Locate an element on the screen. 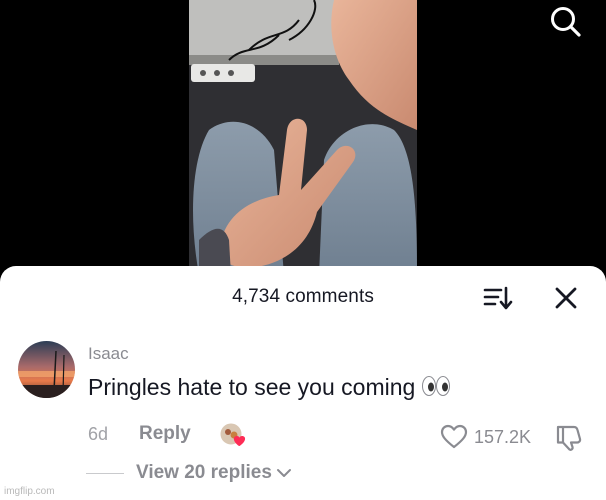 This screenshot has width=606, height=500. comments-header: 4,734 comments is located at coordinates (303, 296).